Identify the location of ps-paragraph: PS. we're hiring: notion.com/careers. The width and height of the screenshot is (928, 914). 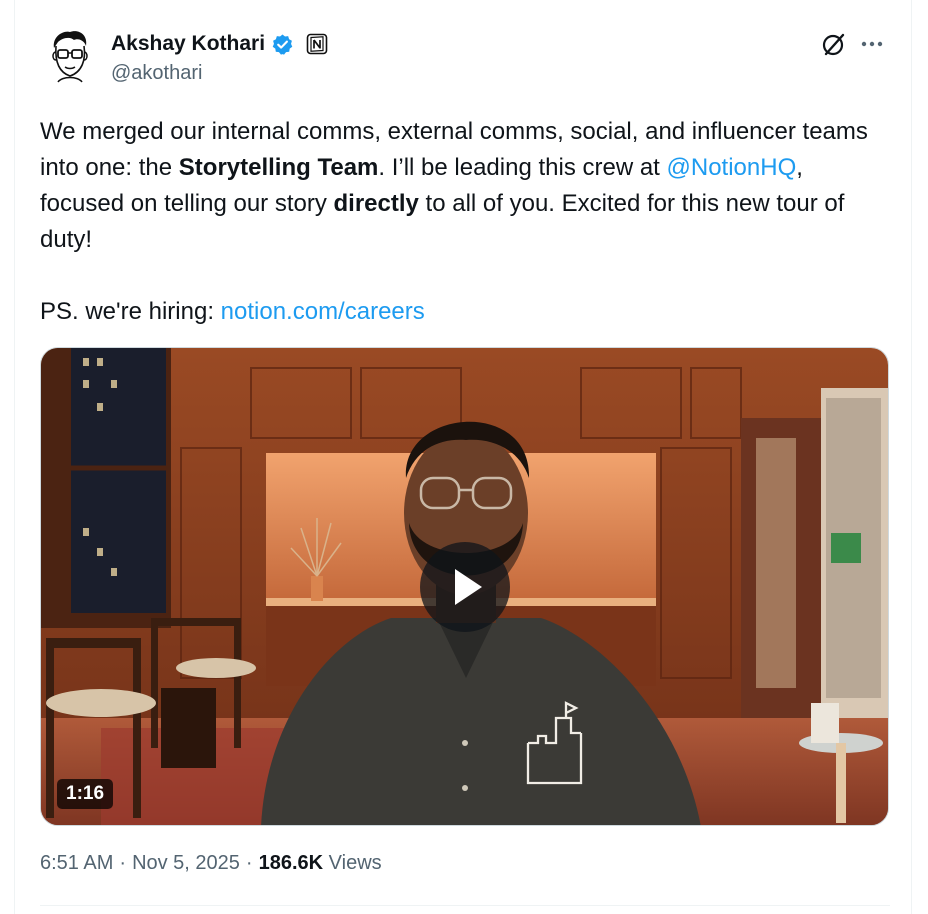
(465, 312).